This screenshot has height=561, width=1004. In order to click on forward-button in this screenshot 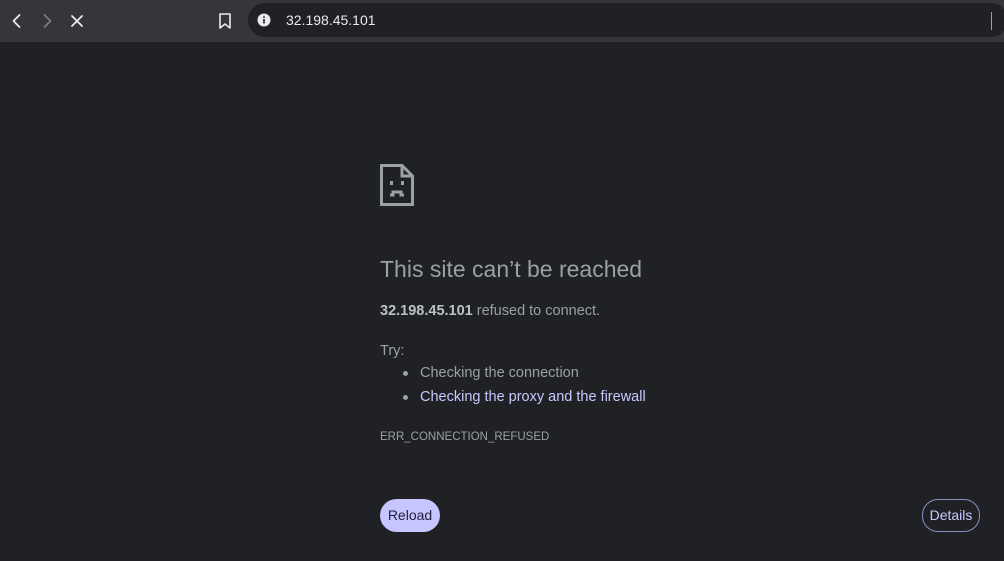, I will do `click(47, 21)`.